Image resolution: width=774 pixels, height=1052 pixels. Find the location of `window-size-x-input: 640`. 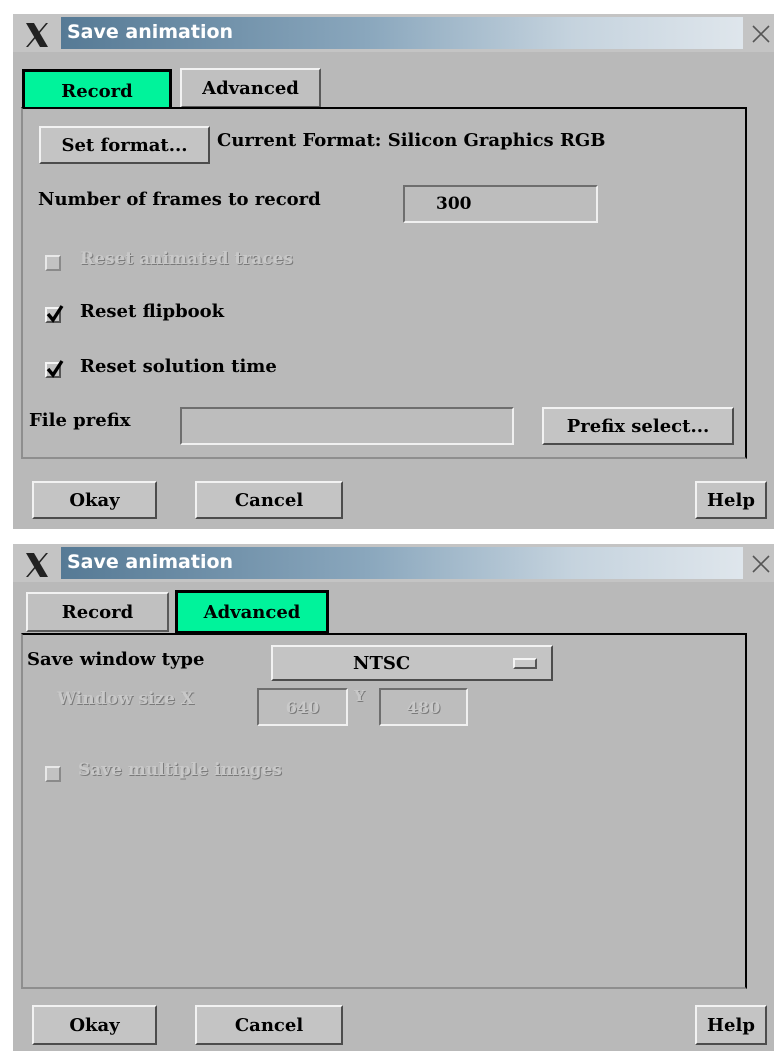

window-size-x-input: 640 is located at coordinates (302, 707).